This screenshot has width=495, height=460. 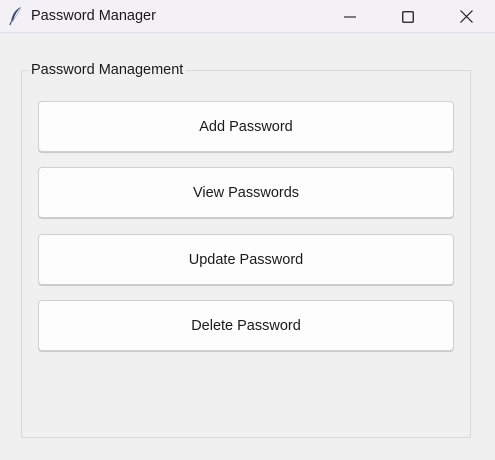 What do you see at coordinates (247, 16) in the screenshot?
I see `title-bar: Password Manager` at bounding box center [247, 16].